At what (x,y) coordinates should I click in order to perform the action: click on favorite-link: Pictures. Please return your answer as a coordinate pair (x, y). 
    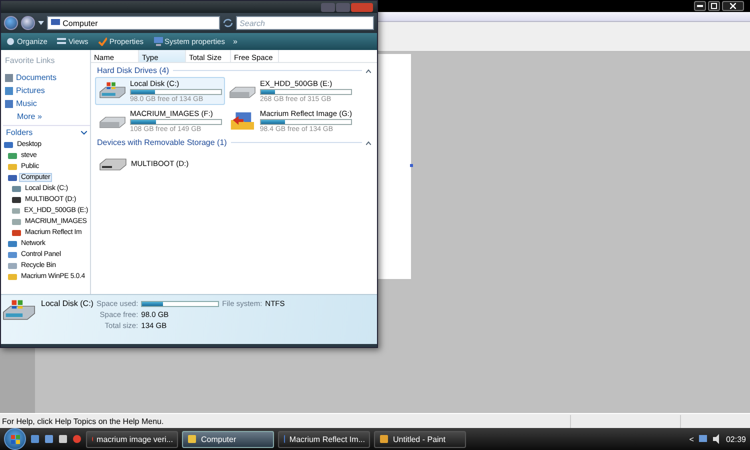
    Looking at the image, I should click on (46, 90).